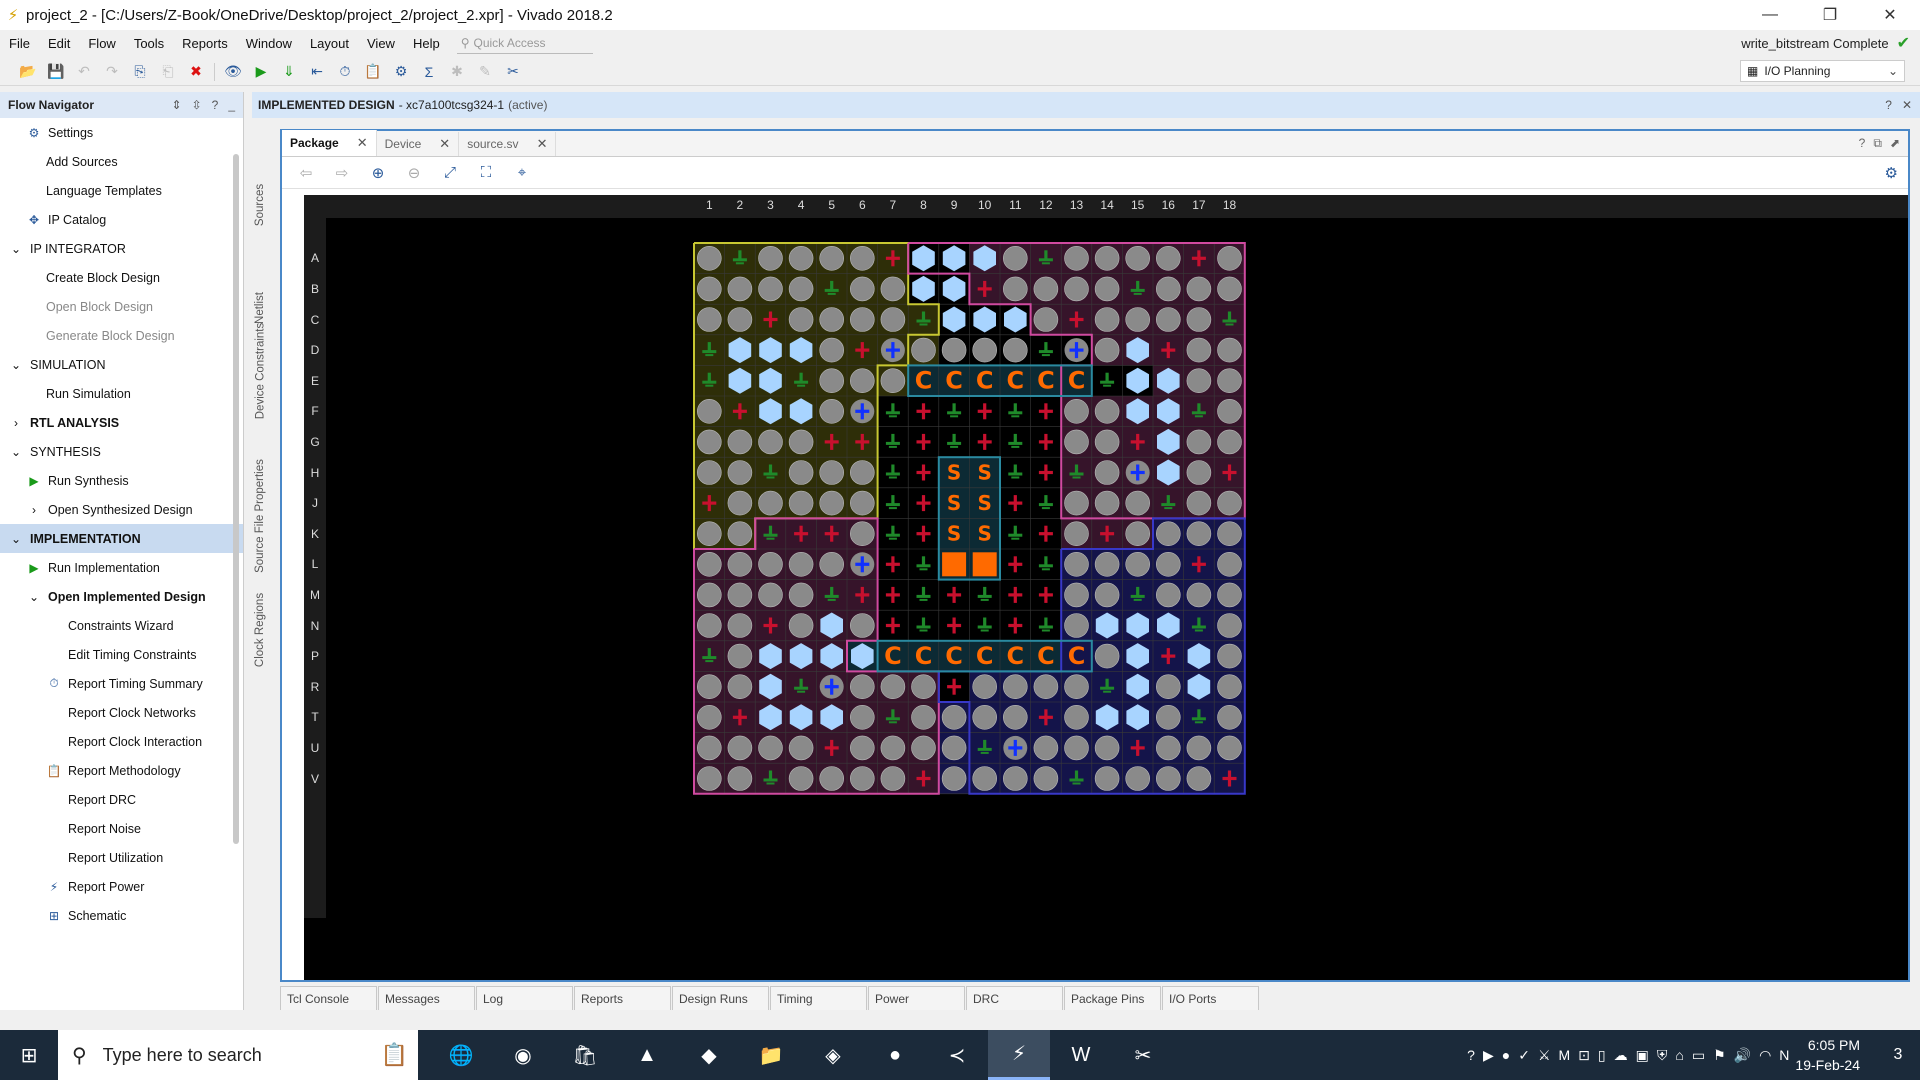 This screenshot has width=1920, height=1080. I want to click on config-c-pin: C, so click(985, 656).